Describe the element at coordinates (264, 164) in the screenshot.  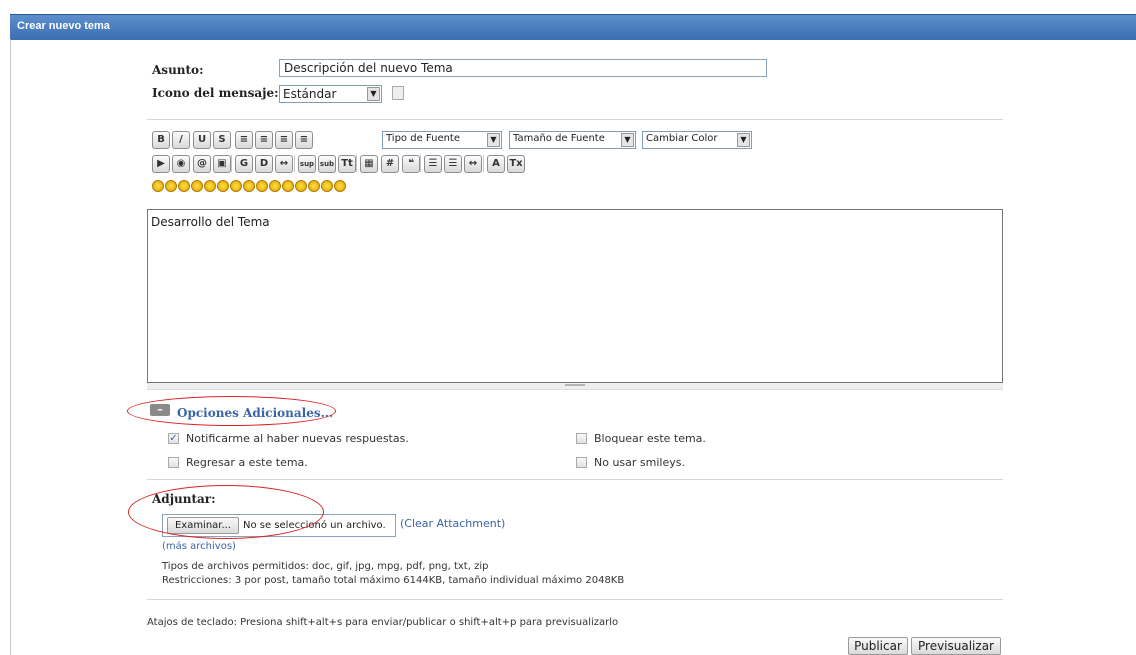
I see `shadow-button: D` at that location.